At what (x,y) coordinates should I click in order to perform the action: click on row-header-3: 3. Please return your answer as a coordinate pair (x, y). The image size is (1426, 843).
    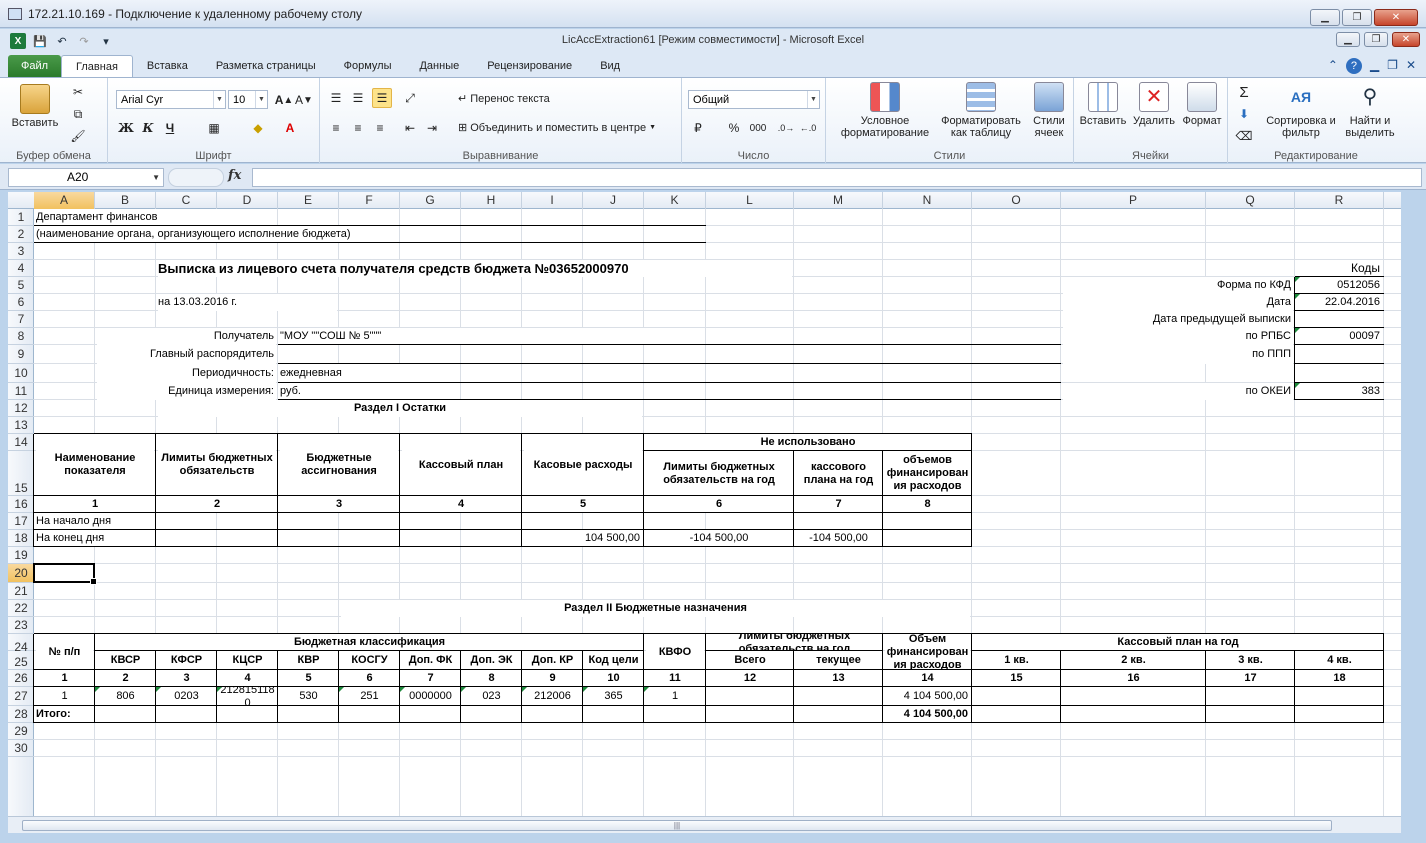
    Looking at the image, I should click on (21, 251).